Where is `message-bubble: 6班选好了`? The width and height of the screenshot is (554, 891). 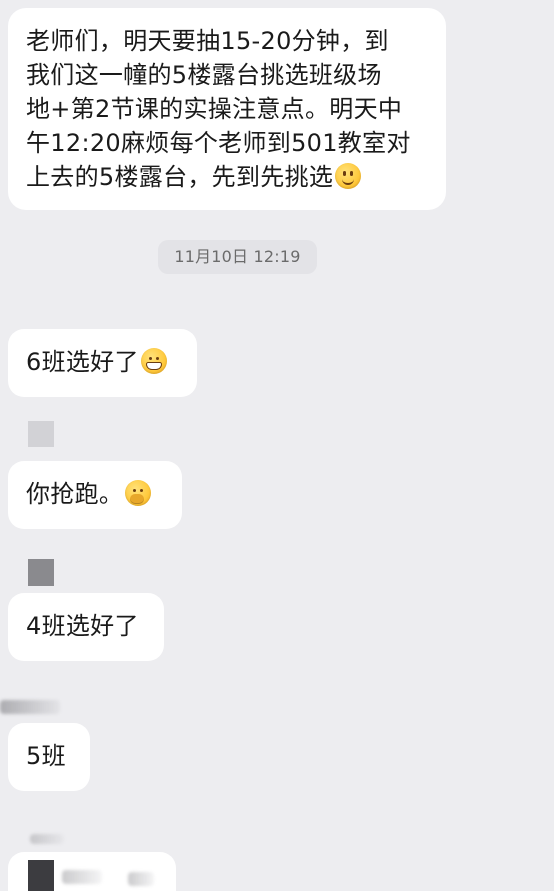 message-bubble: 6班选好了 is located at coordinates (102, 363).